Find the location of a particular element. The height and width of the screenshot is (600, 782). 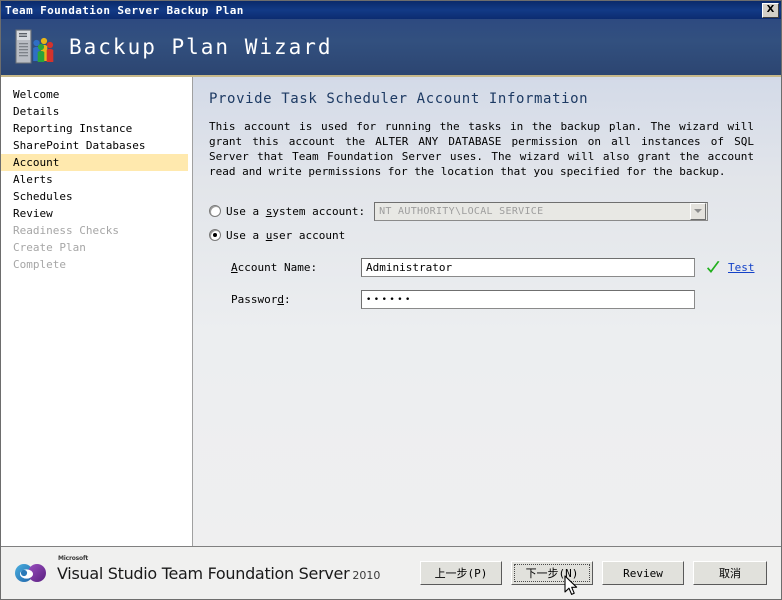

password-label-suffix: : is located at coordinates (287, 299).